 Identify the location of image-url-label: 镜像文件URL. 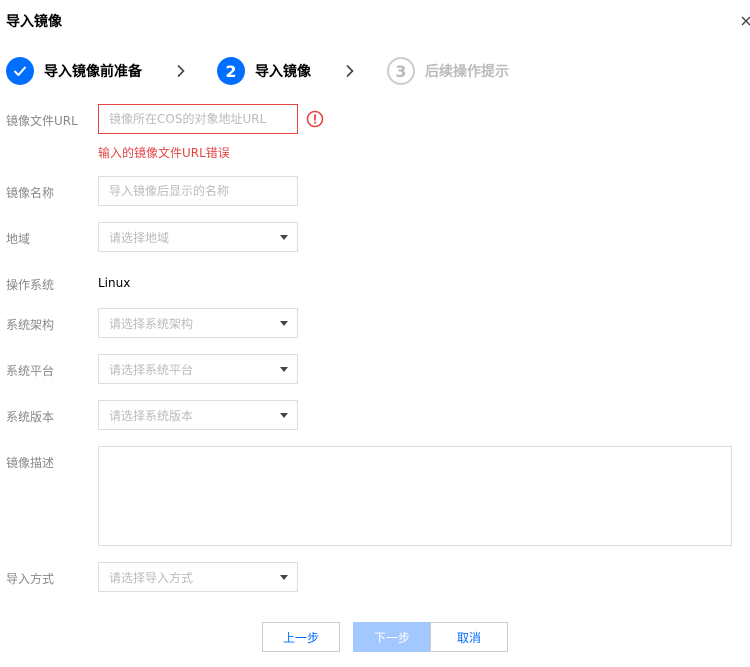
(42, 121).